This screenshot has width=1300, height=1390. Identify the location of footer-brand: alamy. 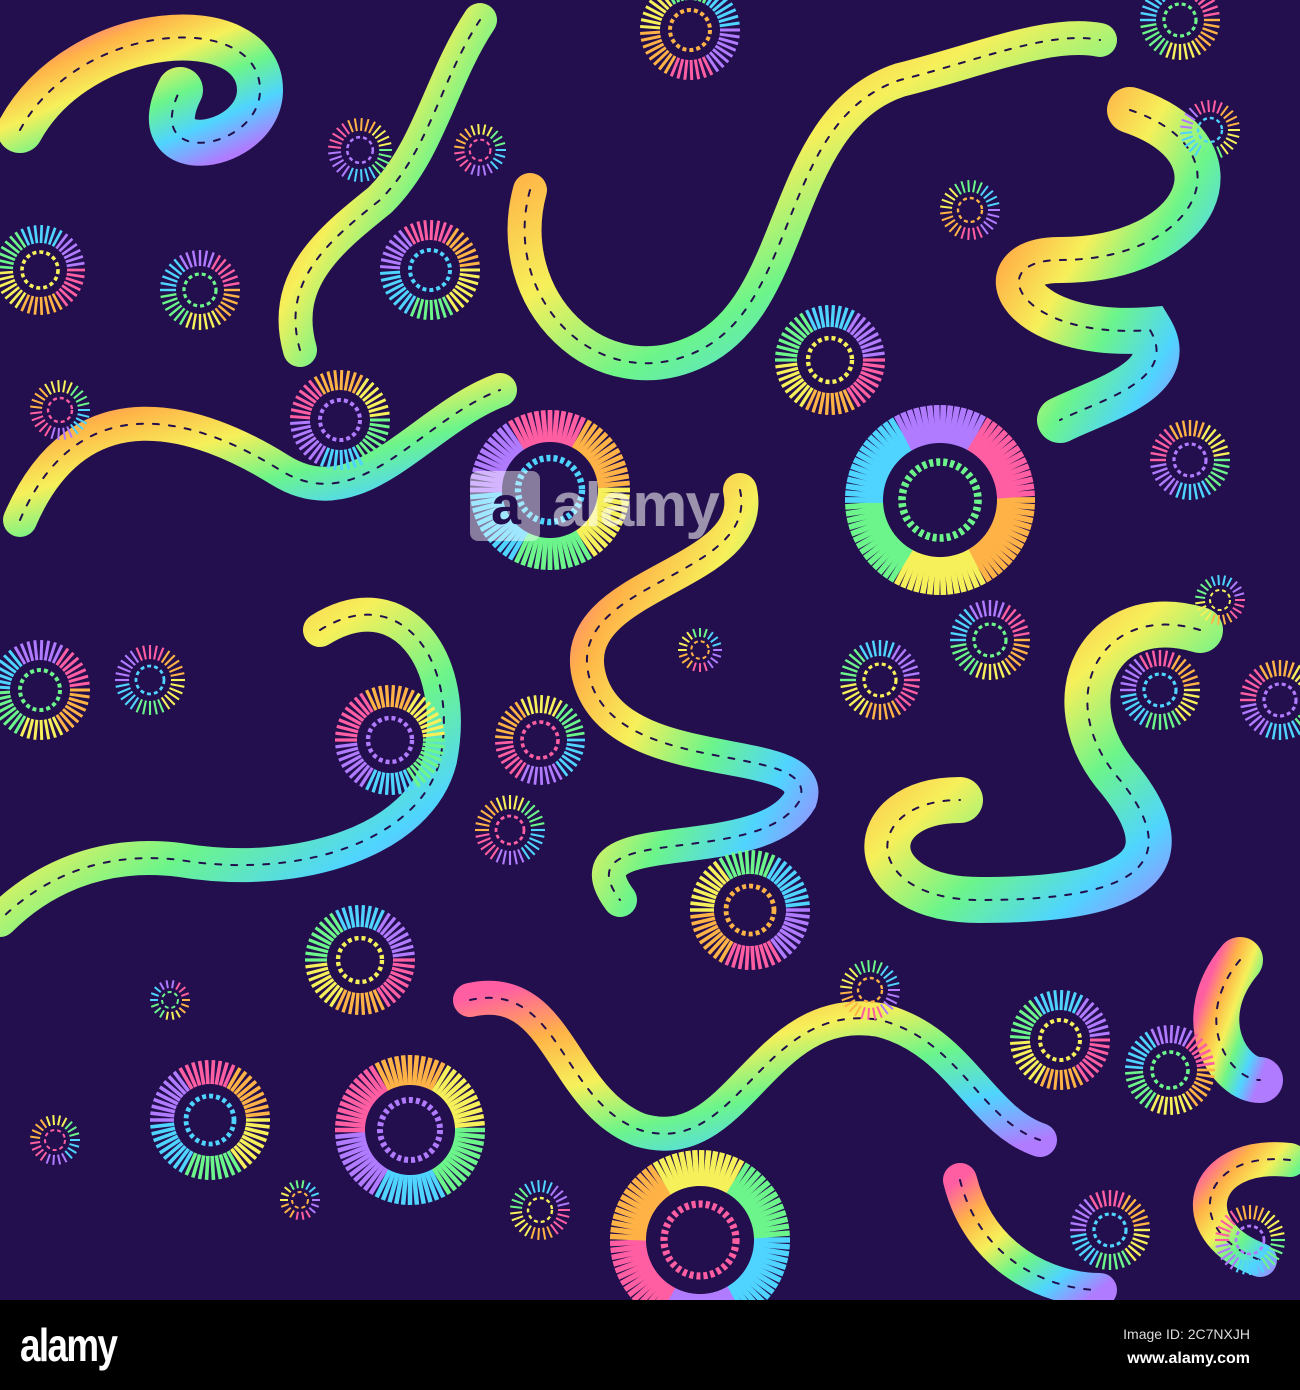
(69, 1345).